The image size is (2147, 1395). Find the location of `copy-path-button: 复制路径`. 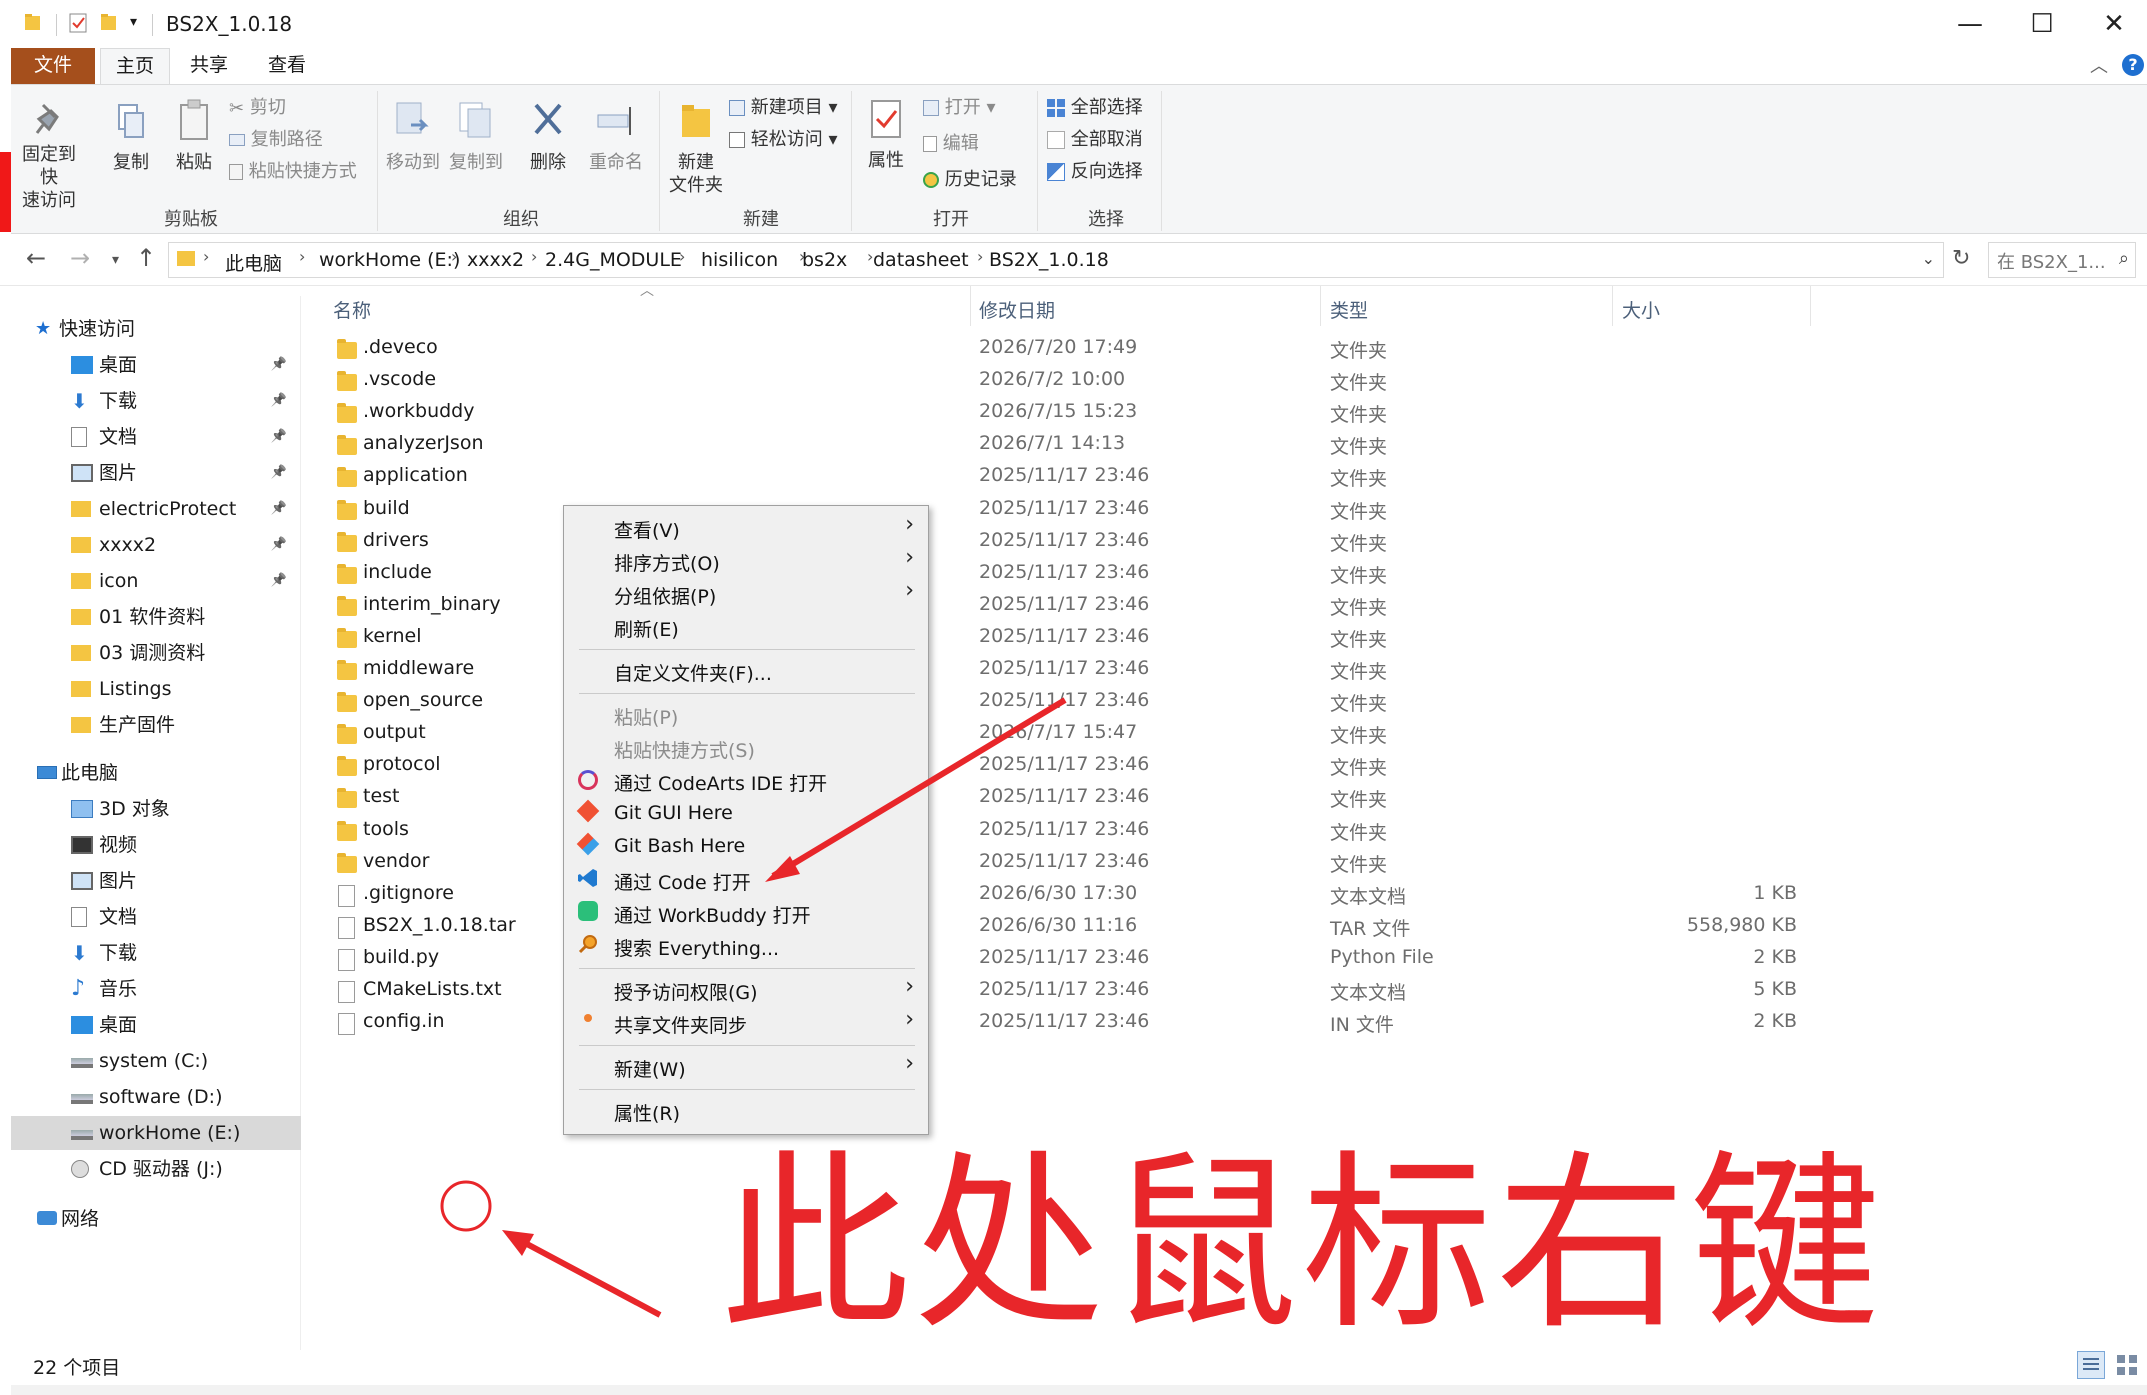

copy-path-button: 复制路径 is located at coordinates (276, 138).